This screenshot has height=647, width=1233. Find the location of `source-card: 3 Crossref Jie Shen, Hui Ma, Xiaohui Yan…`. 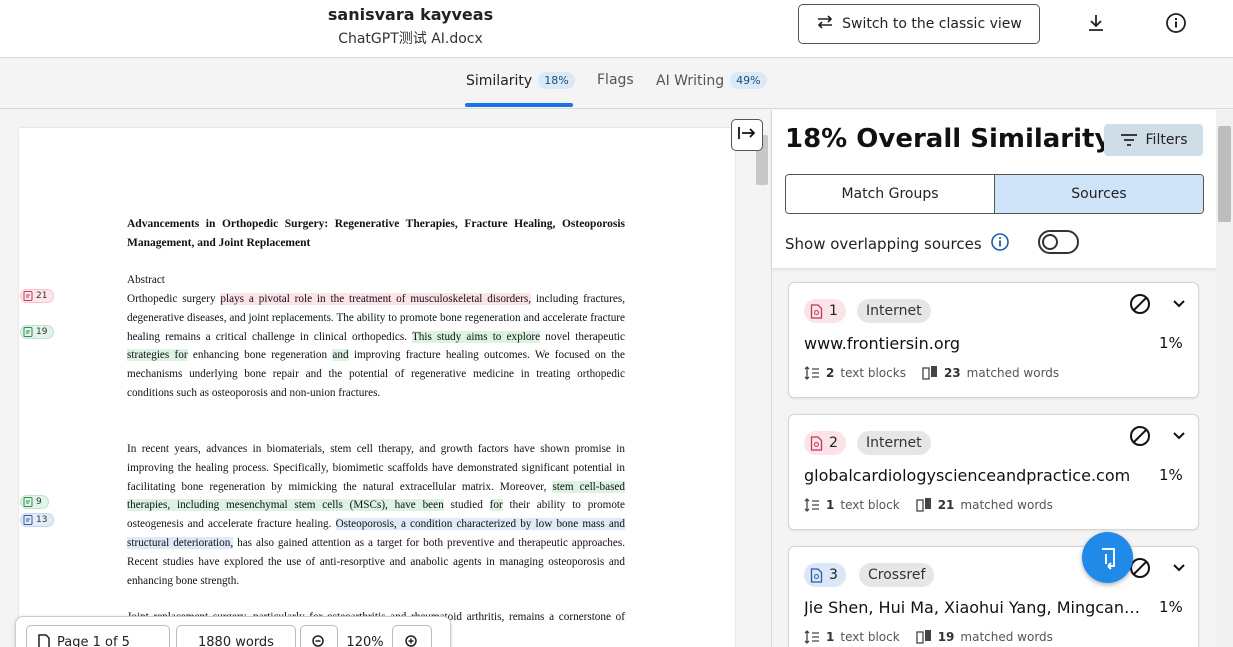

source-card: 3 Crossref Jie Shen, Hui Ma, Xiaohui Yan… is located at coordinates (993, 596).